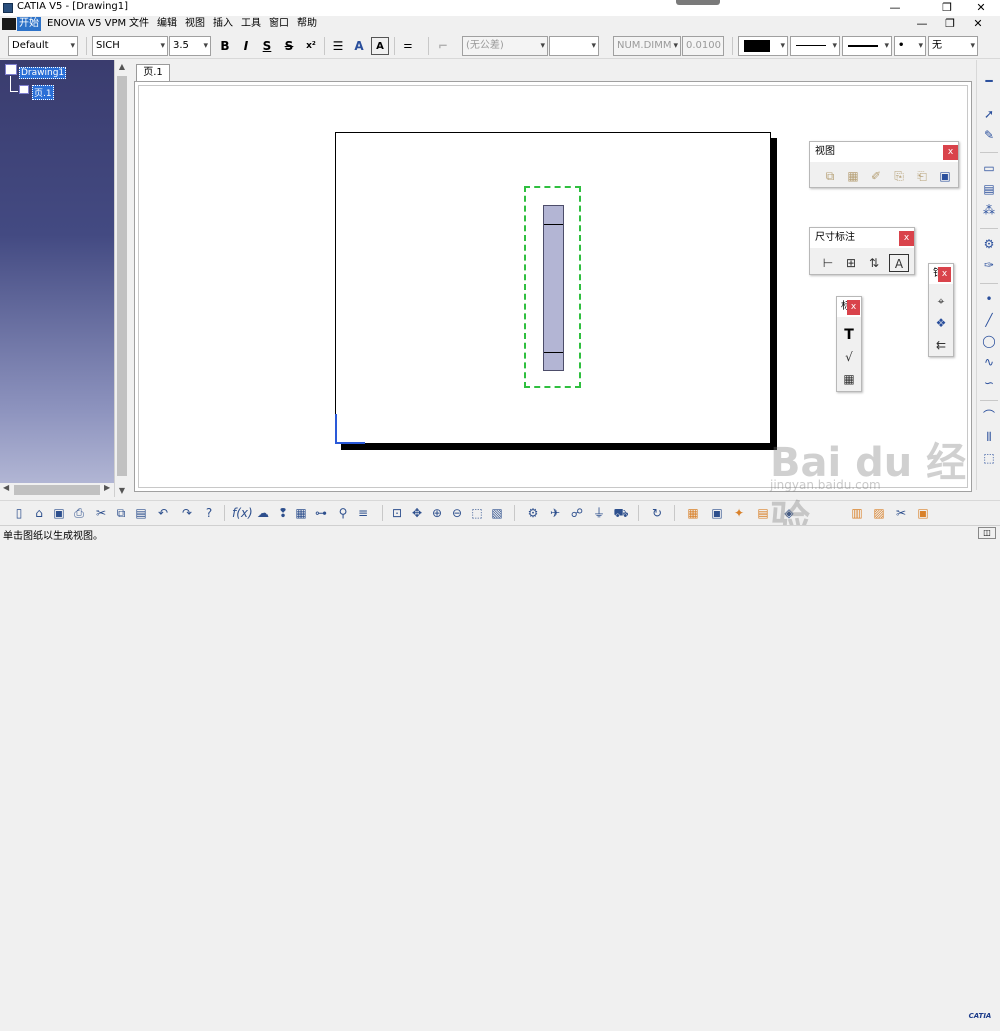  What do you see at coordinates (874, 263) in the screenshot?
I see `tolerance-icon: ⇅` at bounding box center [874, 263].